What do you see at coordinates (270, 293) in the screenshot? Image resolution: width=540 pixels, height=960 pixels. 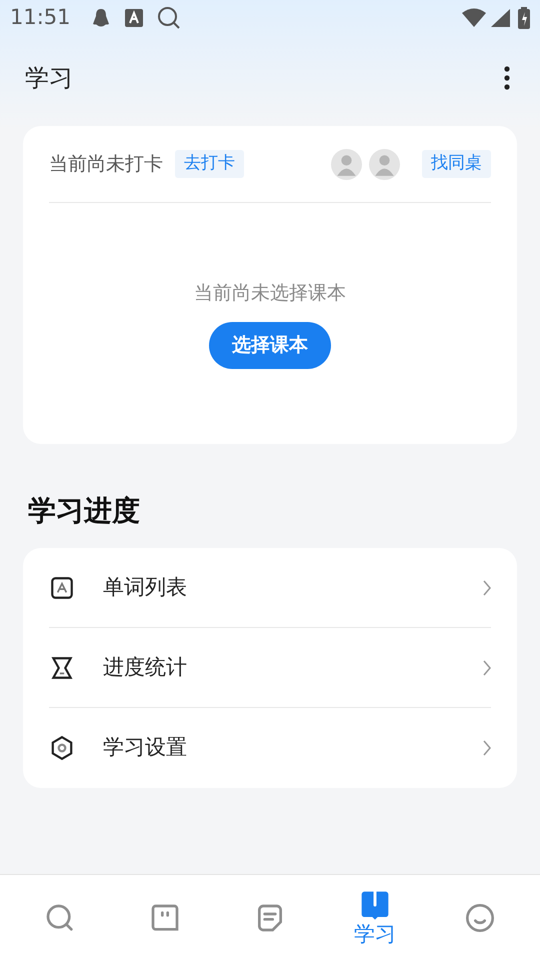 I see `empty-message: 当前尚未选择课本` at bounding box center [270, 293].